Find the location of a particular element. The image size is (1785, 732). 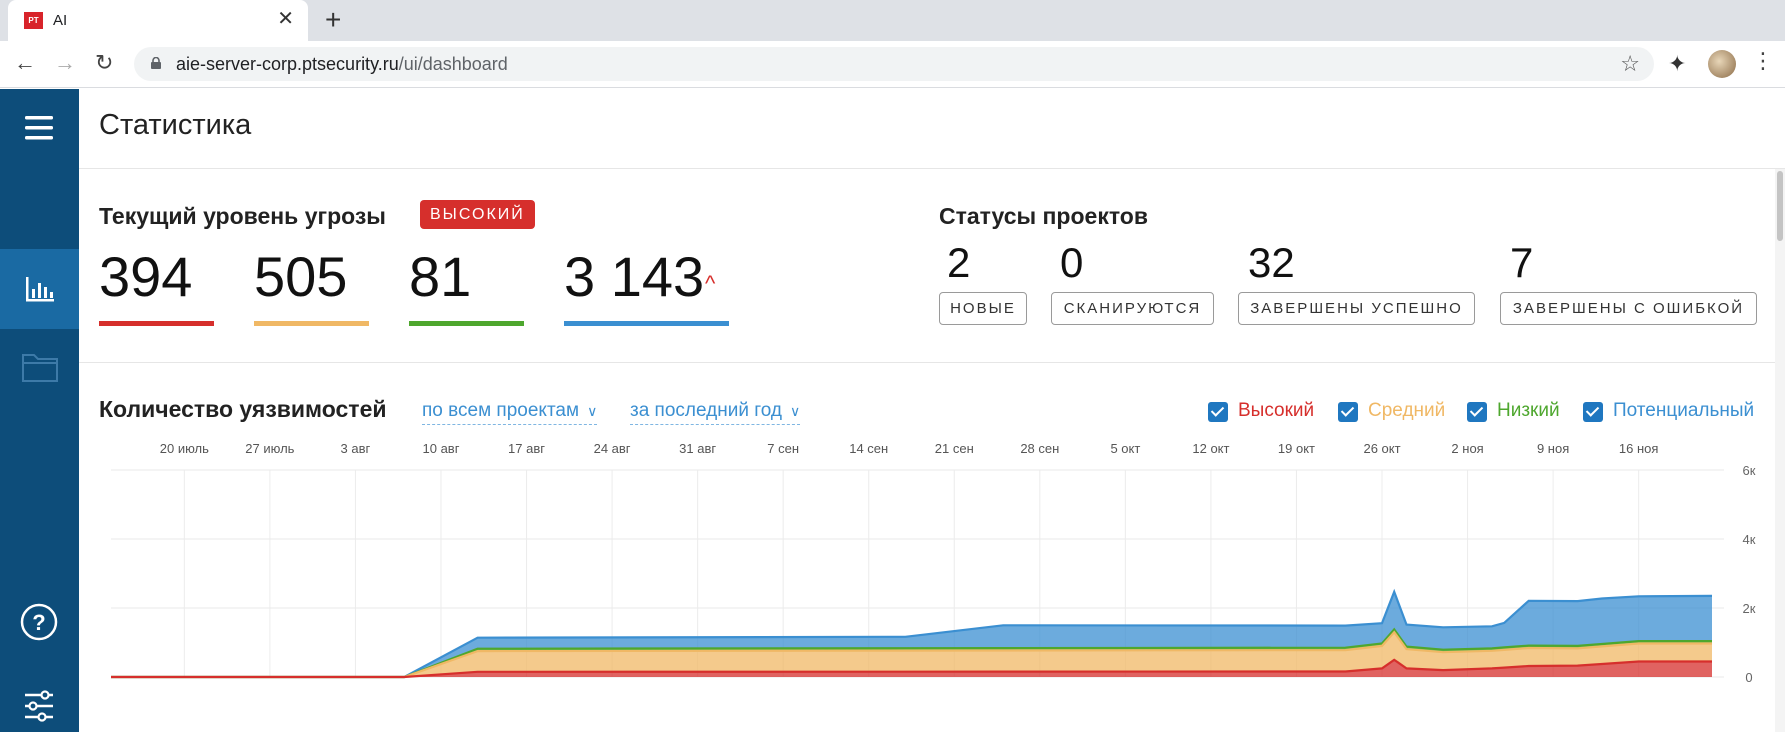

legend-label-high: Высокий is located at coordinates (1276, 410).